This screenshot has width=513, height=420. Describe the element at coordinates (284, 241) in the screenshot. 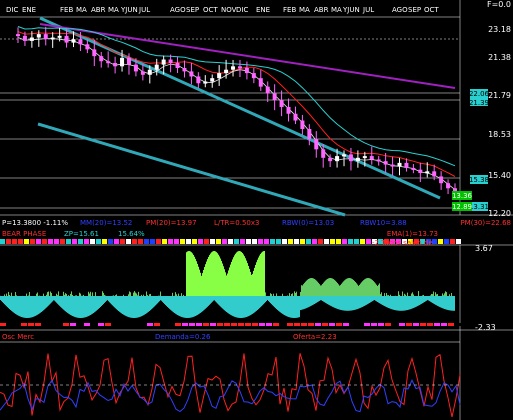

I see `signal-segment` at that location.